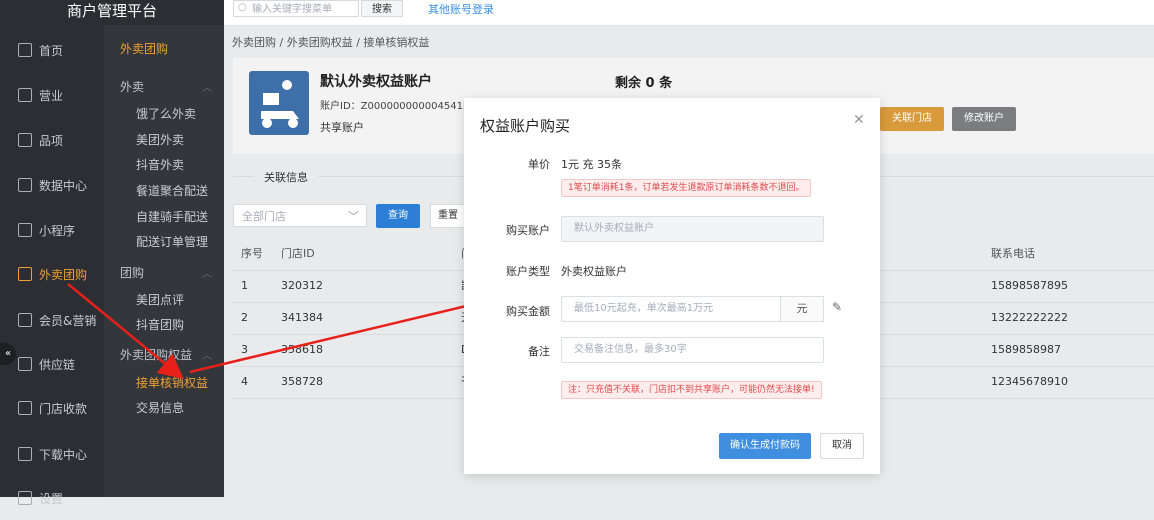 The width and height of the screenshot is (1154, 520). What do you see at coordinates (859, 120) in the screenshot?
I see `close-icon: ✕` at bounding box center [859, 120].